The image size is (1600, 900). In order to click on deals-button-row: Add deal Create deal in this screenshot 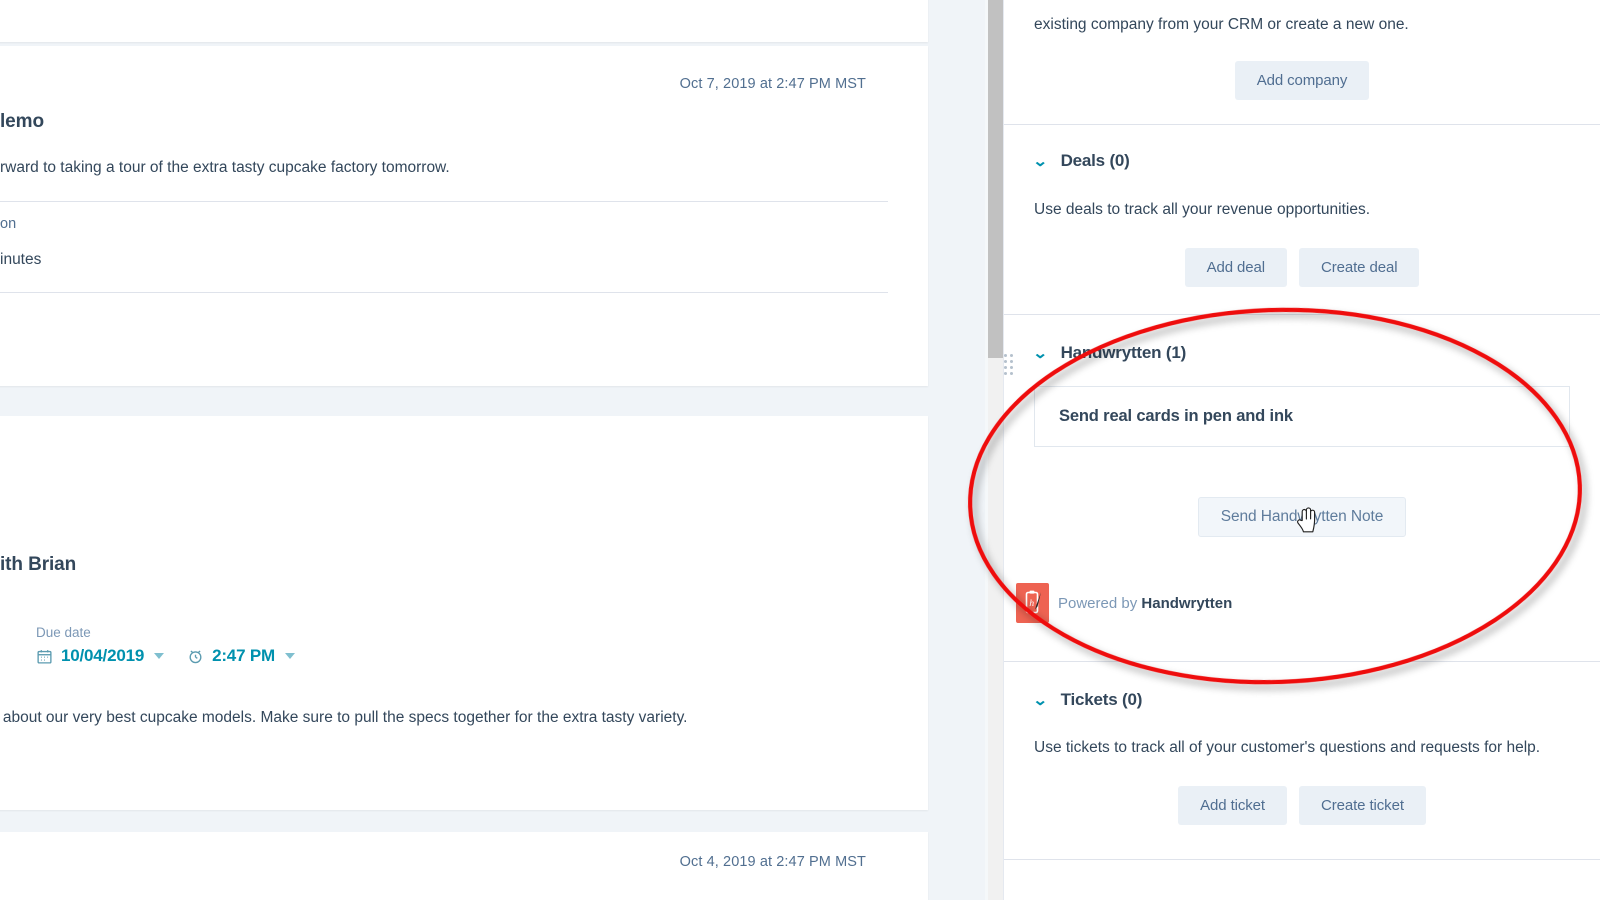, I will do `click(1302, 268)`.